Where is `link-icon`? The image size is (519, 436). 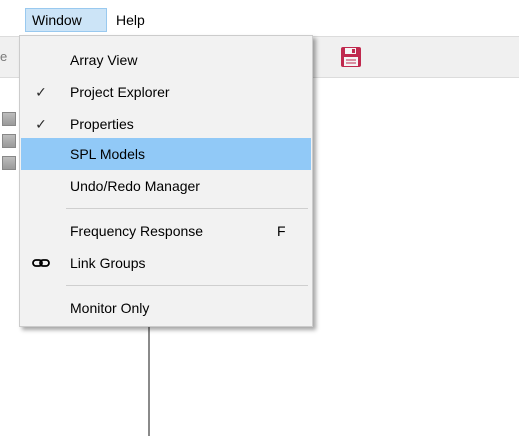
link-icon is located at coordinates (41, 263).